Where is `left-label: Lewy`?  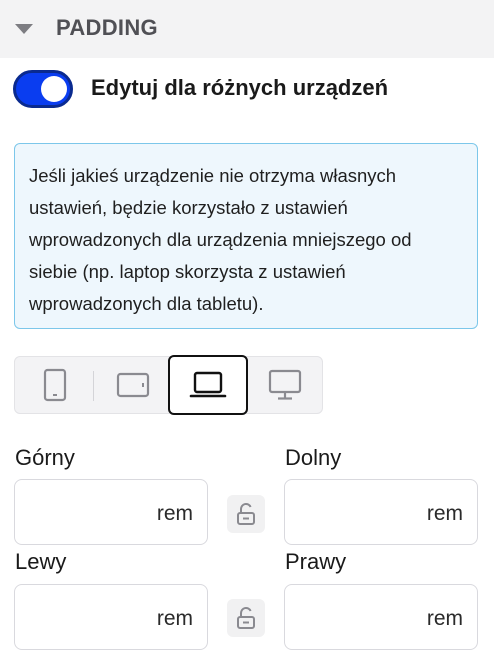 left-label: Lewy is located at coordinates (41, 561).